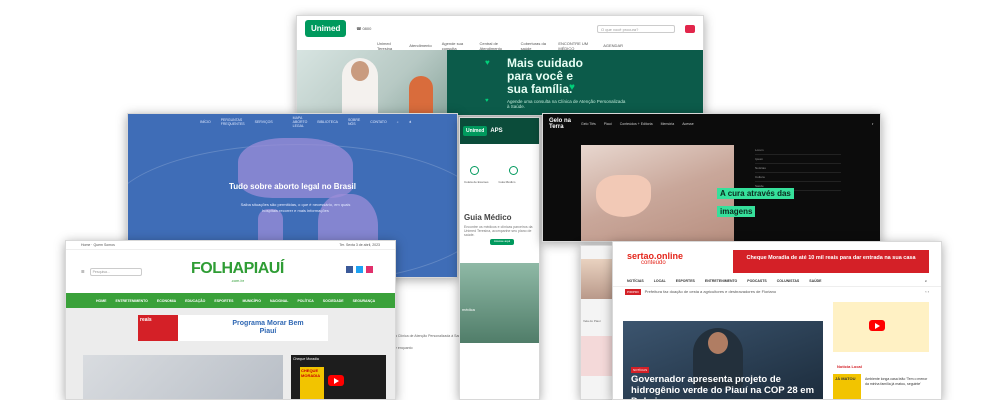 The height and width of the screenshot is (400, 1000). Describe the element at coordinates (327, 122) in the screenshot. I see `nav-item: BIBLIOTECA` at that location.